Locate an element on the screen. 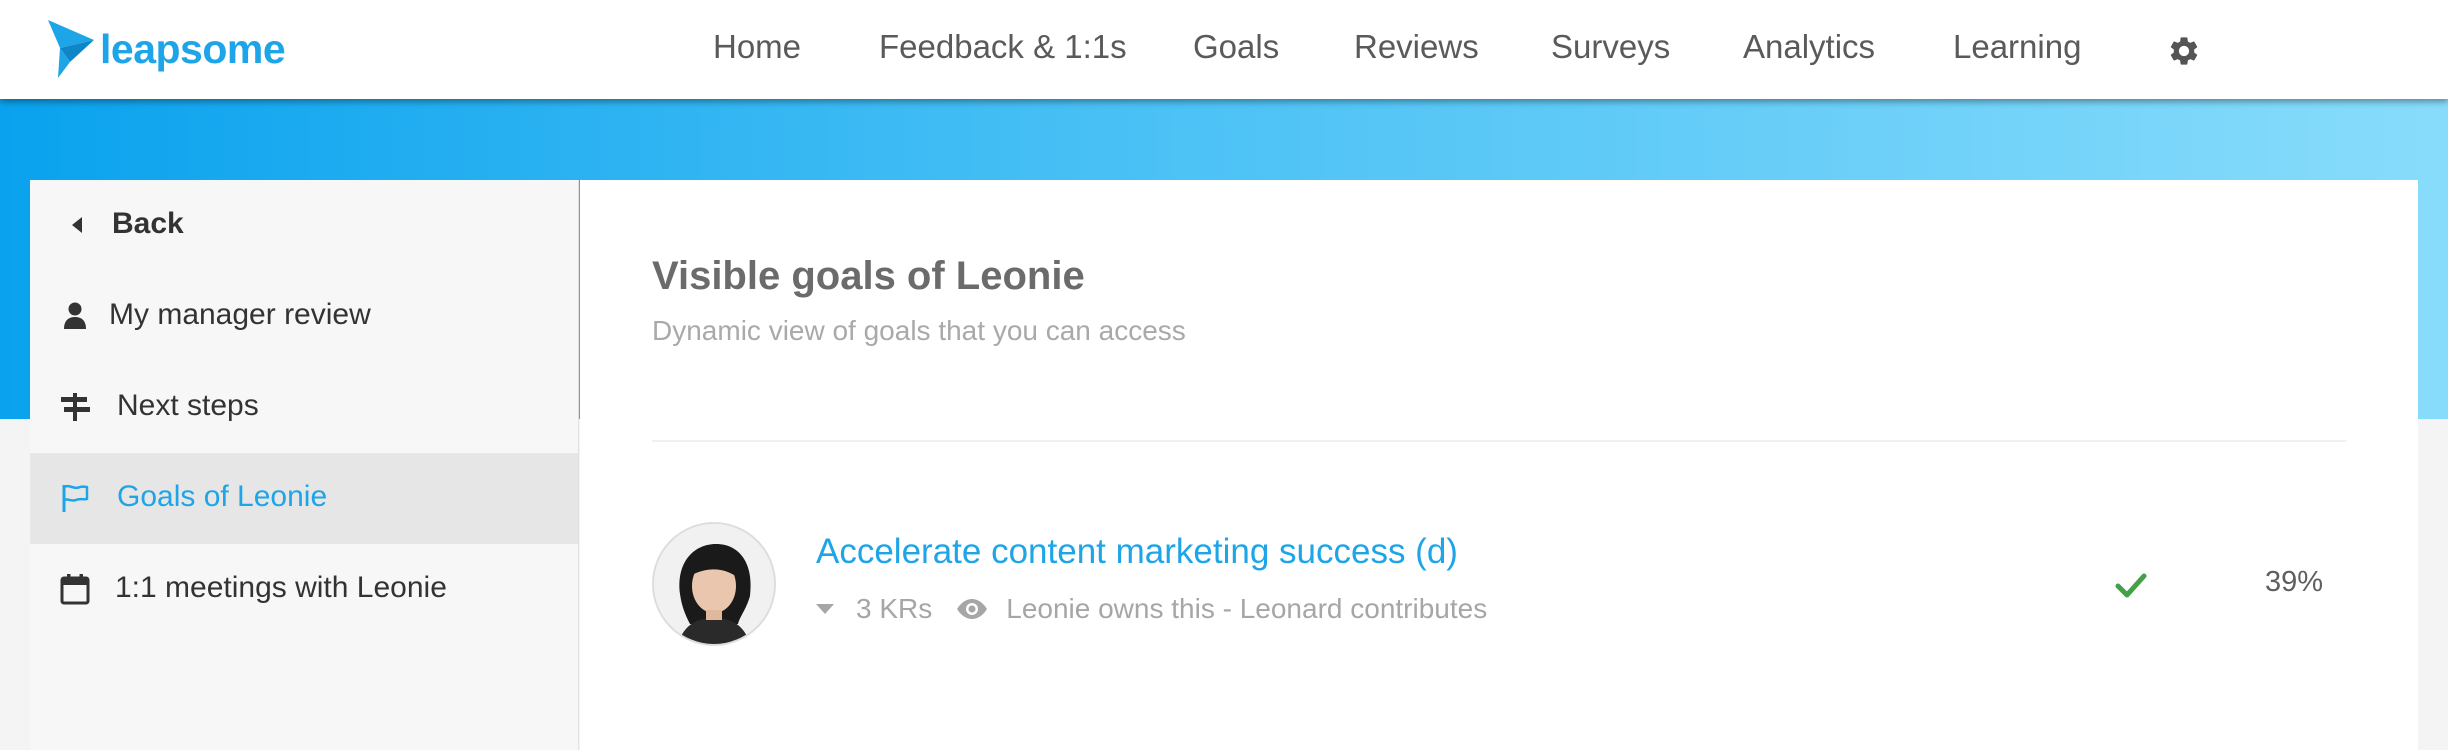  sidebar-item-label: Back is located at coordinates (148, 223).